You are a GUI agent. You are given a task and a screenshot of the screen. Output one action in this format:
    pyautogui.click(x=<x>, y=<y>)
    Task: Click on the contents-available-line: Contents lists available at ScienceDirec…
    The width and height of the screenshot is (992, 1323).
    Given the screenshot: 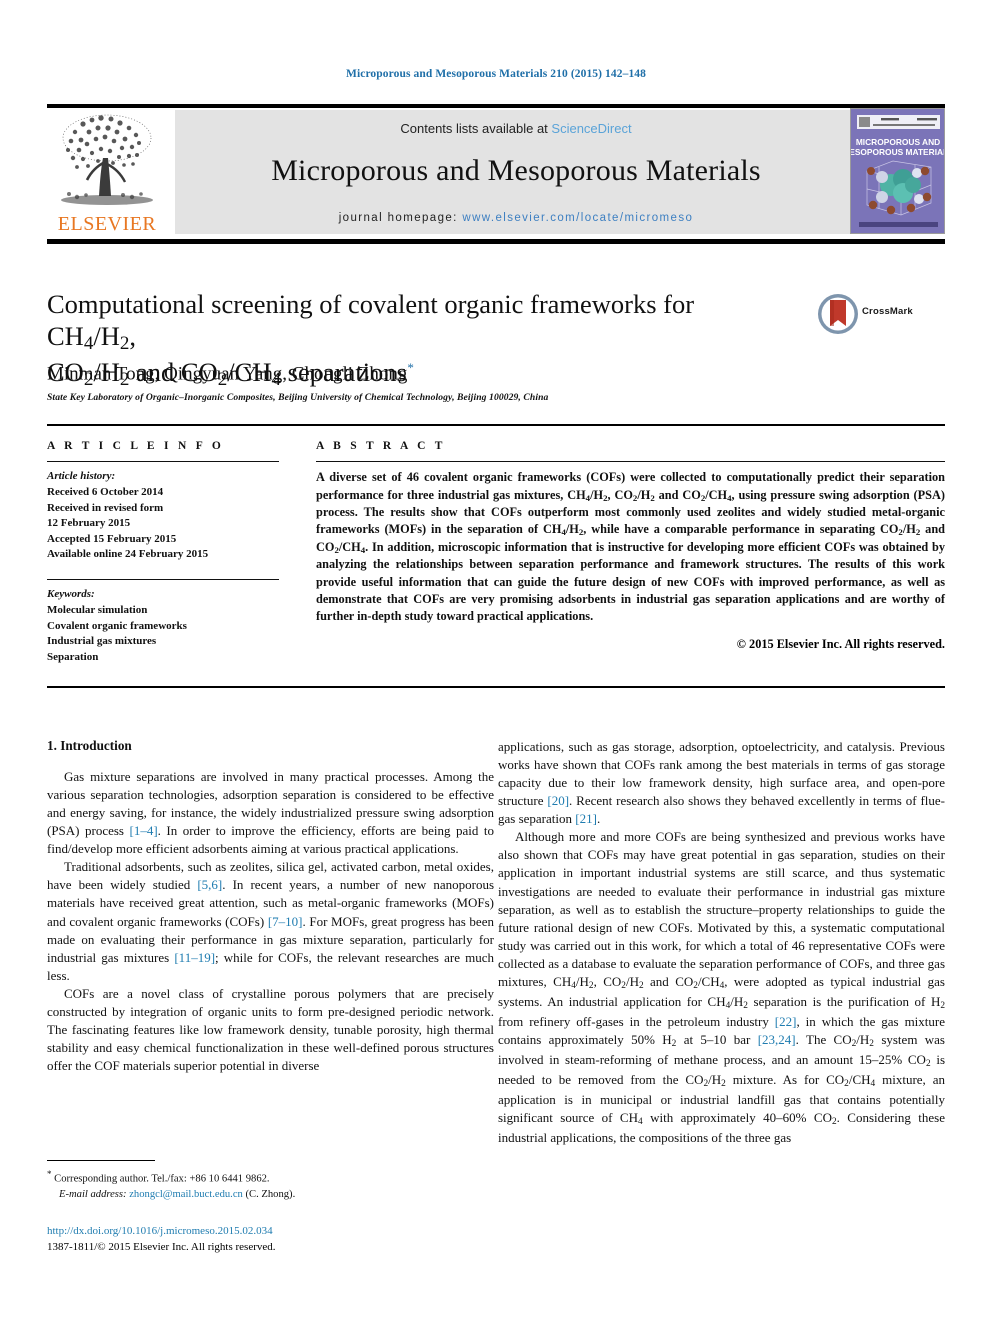 What is the action you would take?
    pyautogui.click(x=515, y=128)
    